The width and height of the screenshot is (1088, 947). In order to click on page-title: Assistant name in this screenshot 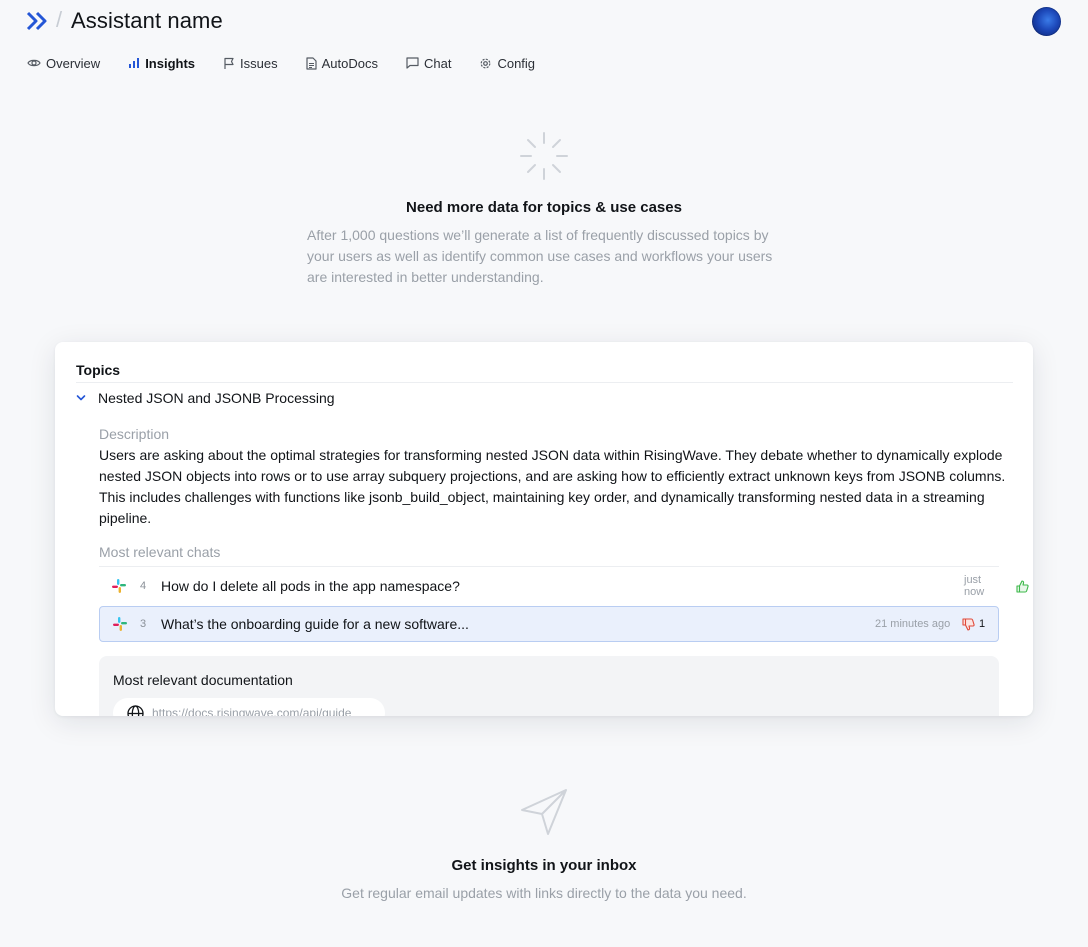, I will do `click(147, 20)`.